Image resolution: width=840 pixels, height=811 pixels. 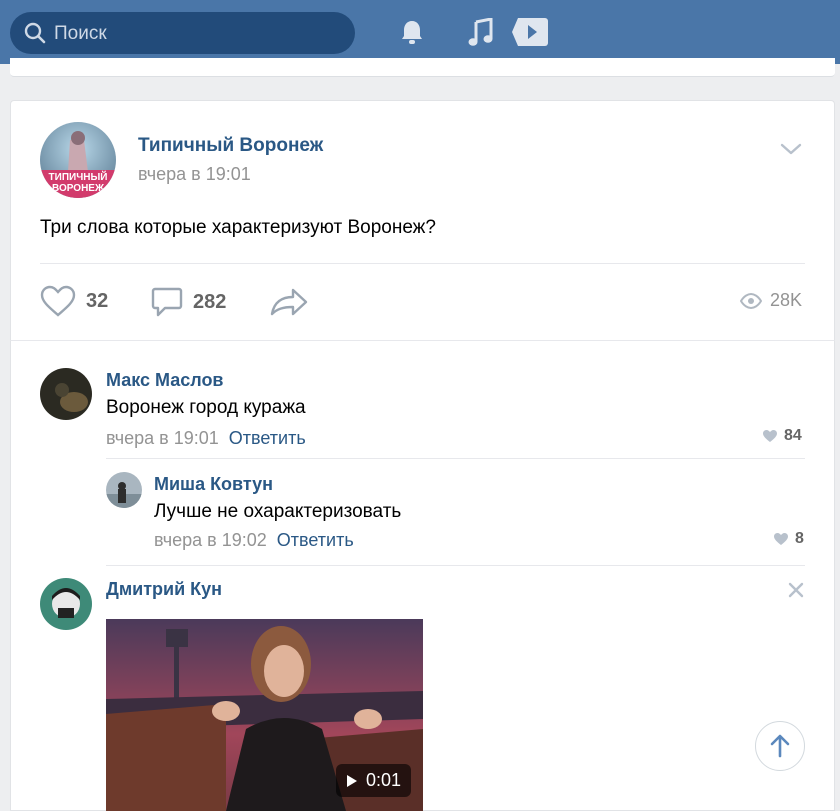 I want to click on video-duration: 0:01, so click(x=383, y=780).